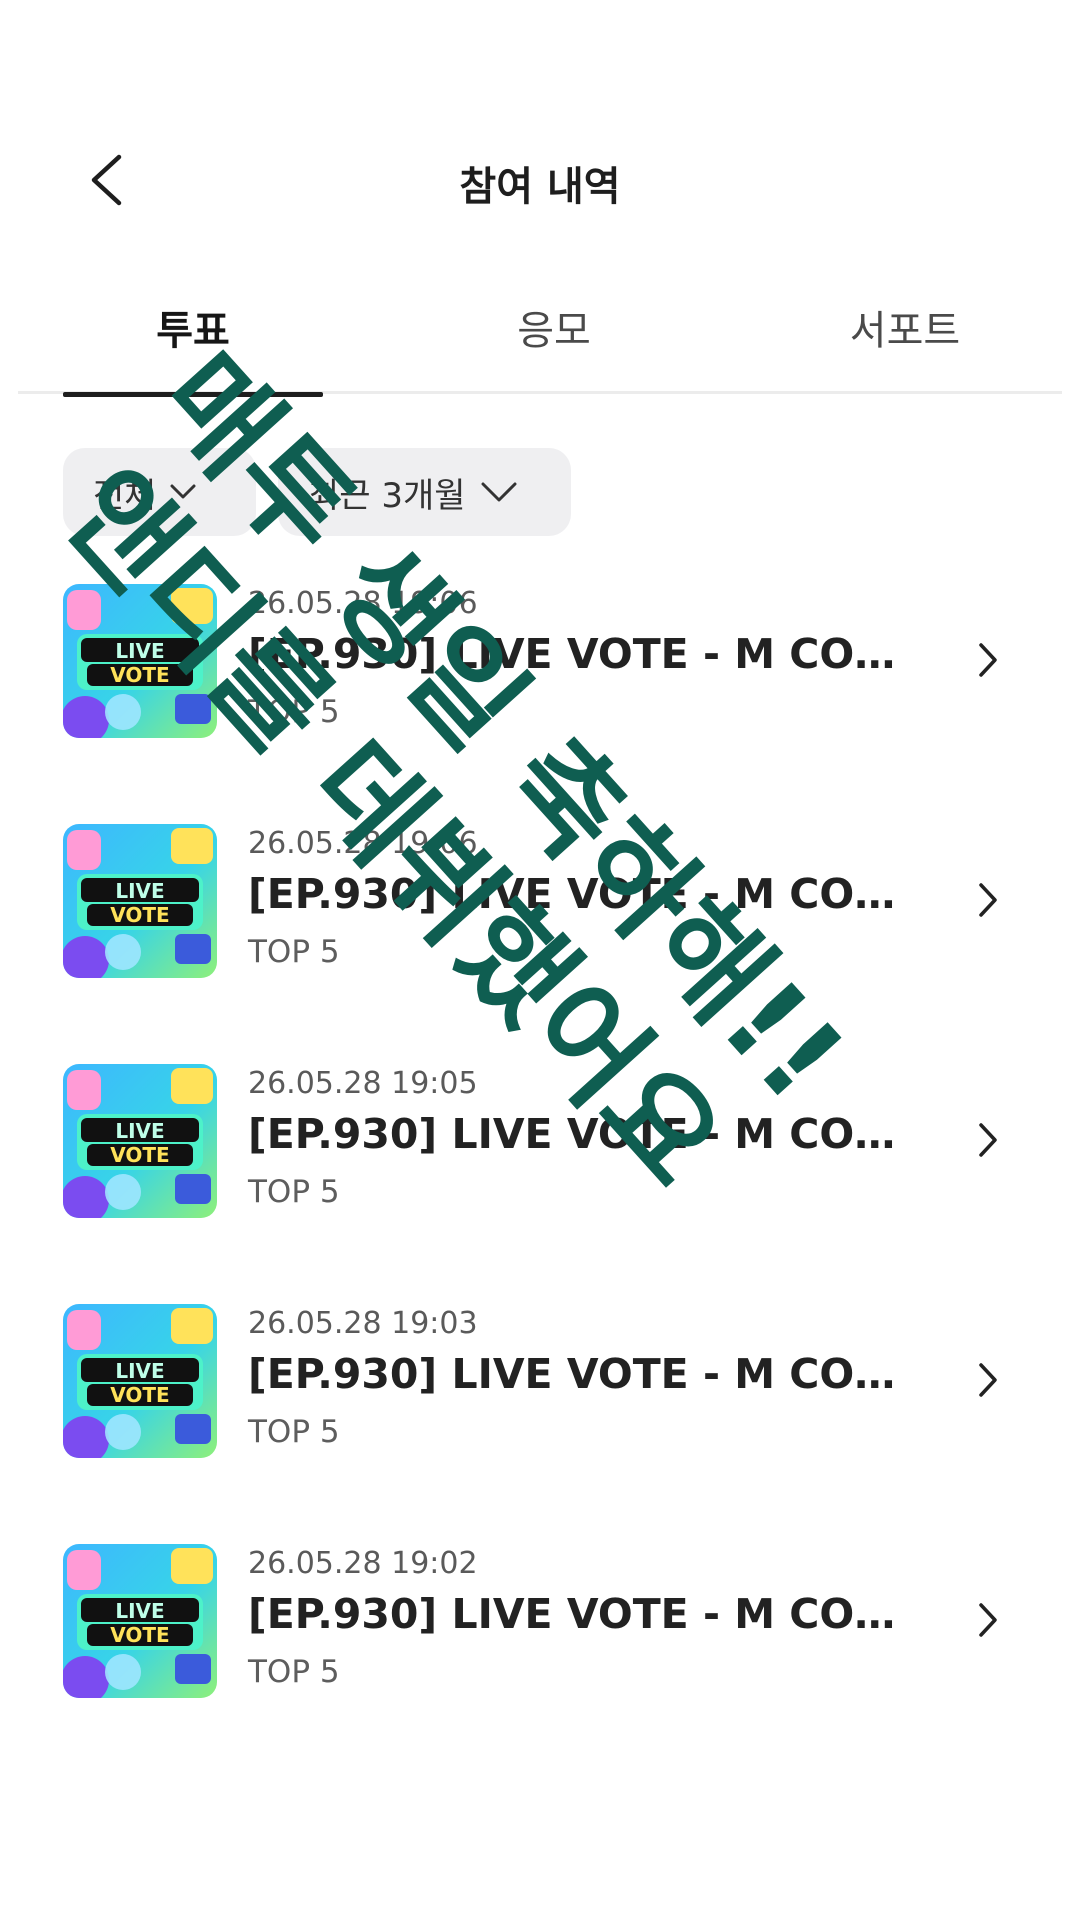 The width and height of the screenshot is (1080, 1920). I want to click on category-filter-label: 전체, so click(124, 495).